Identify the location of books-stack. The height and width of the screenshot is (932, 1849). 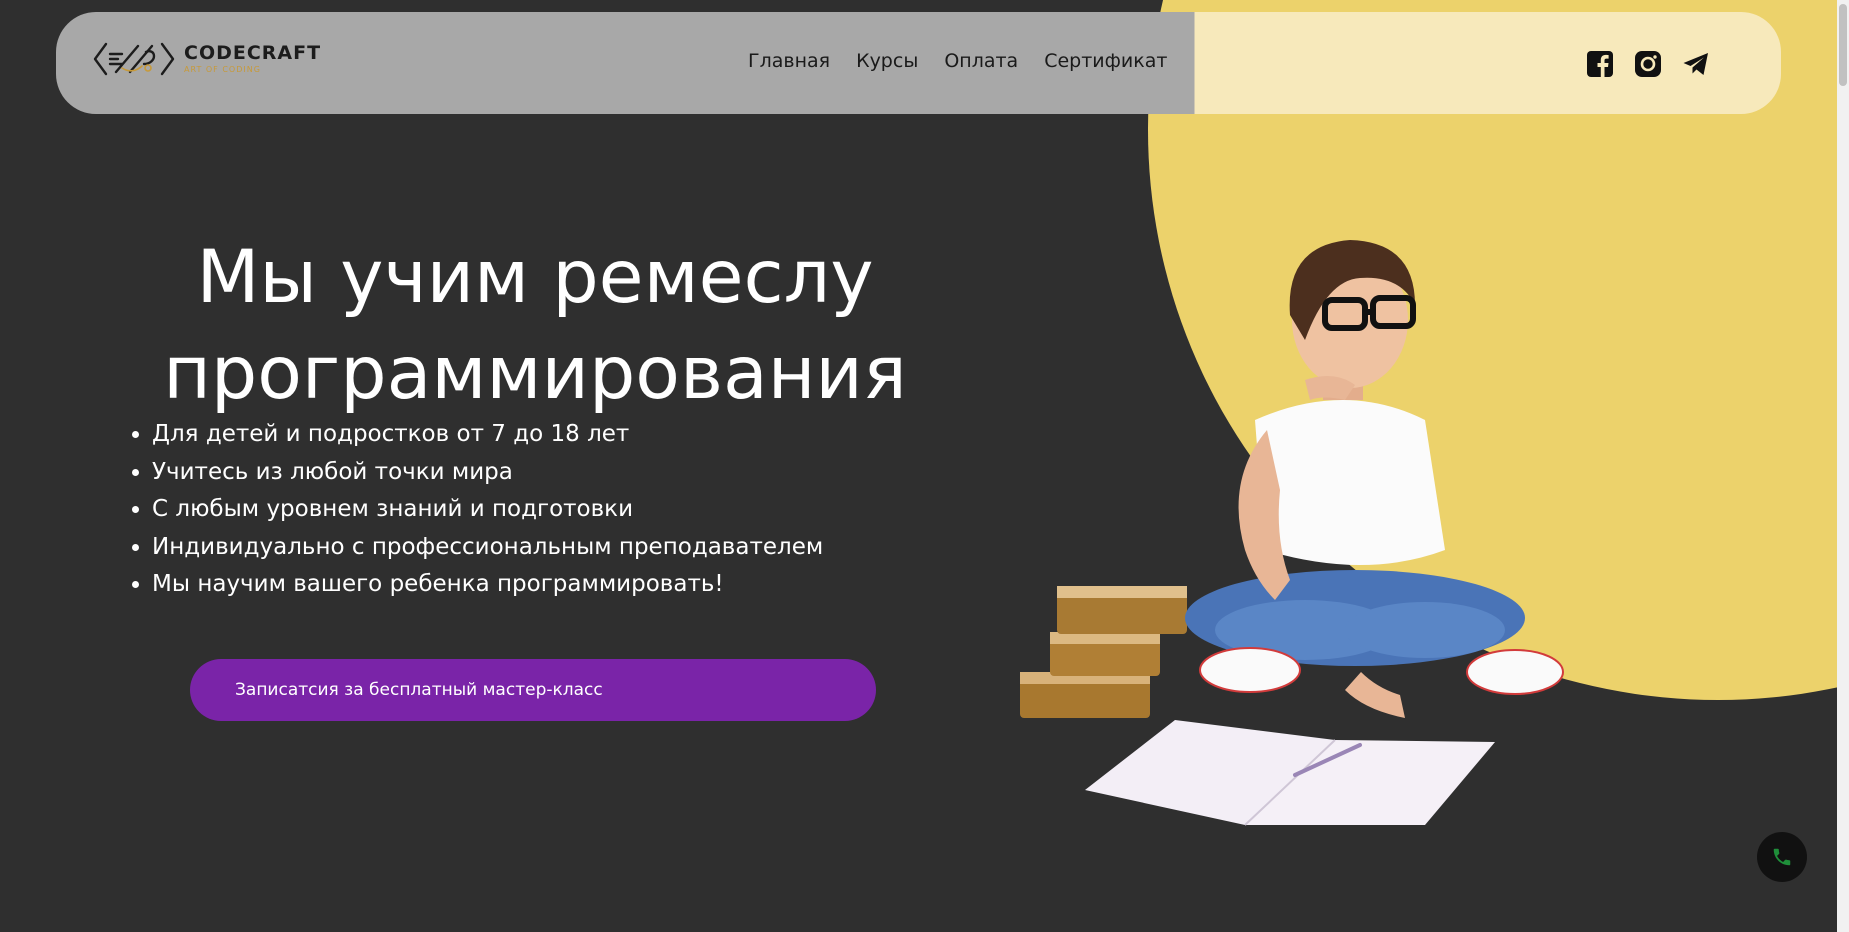
(1103, 652).